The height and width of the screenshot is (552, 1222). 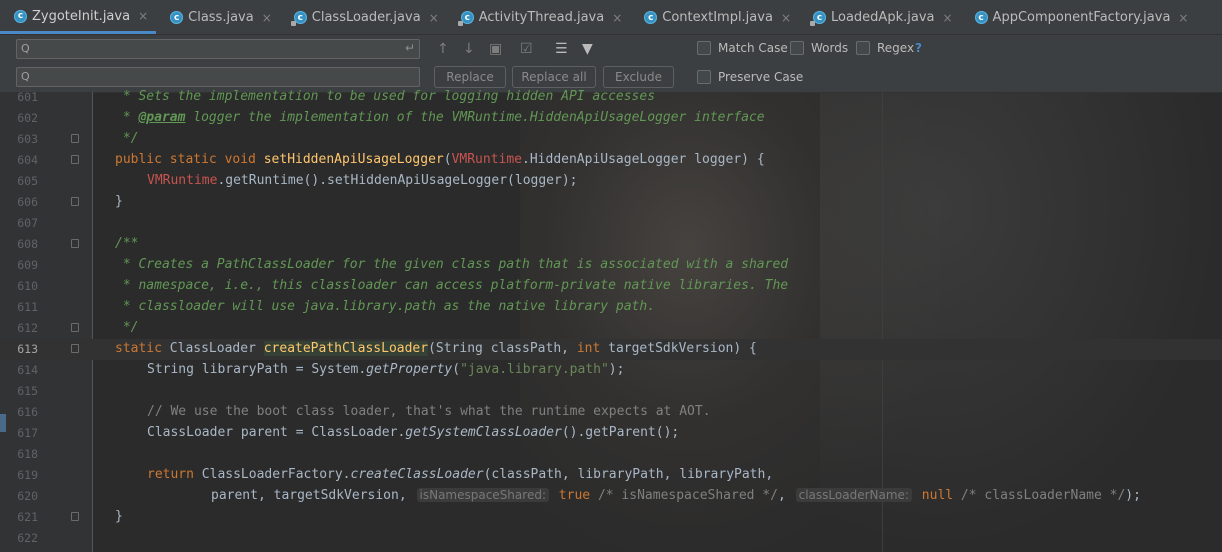 I want to click on tab-appcomponentfactory: c AppComponentFactory.java ×, so click(x=1079, y=17).